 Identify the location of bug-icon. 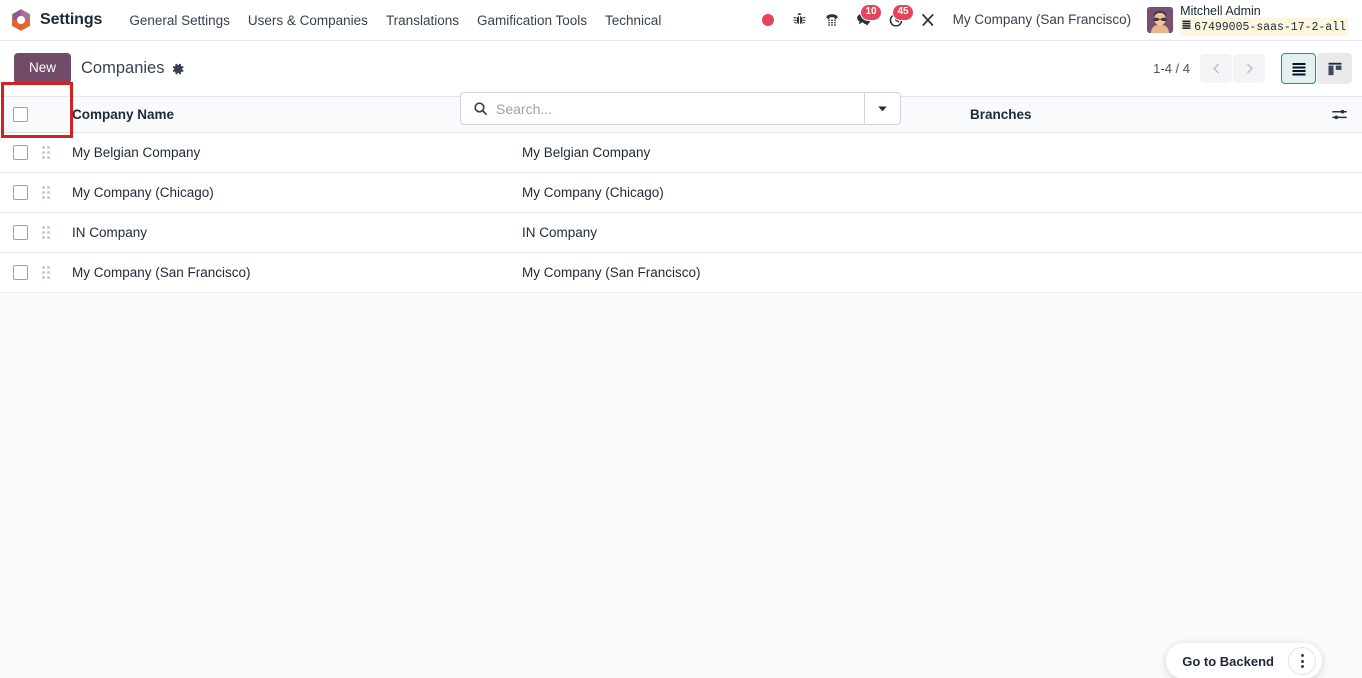
(800, 20).